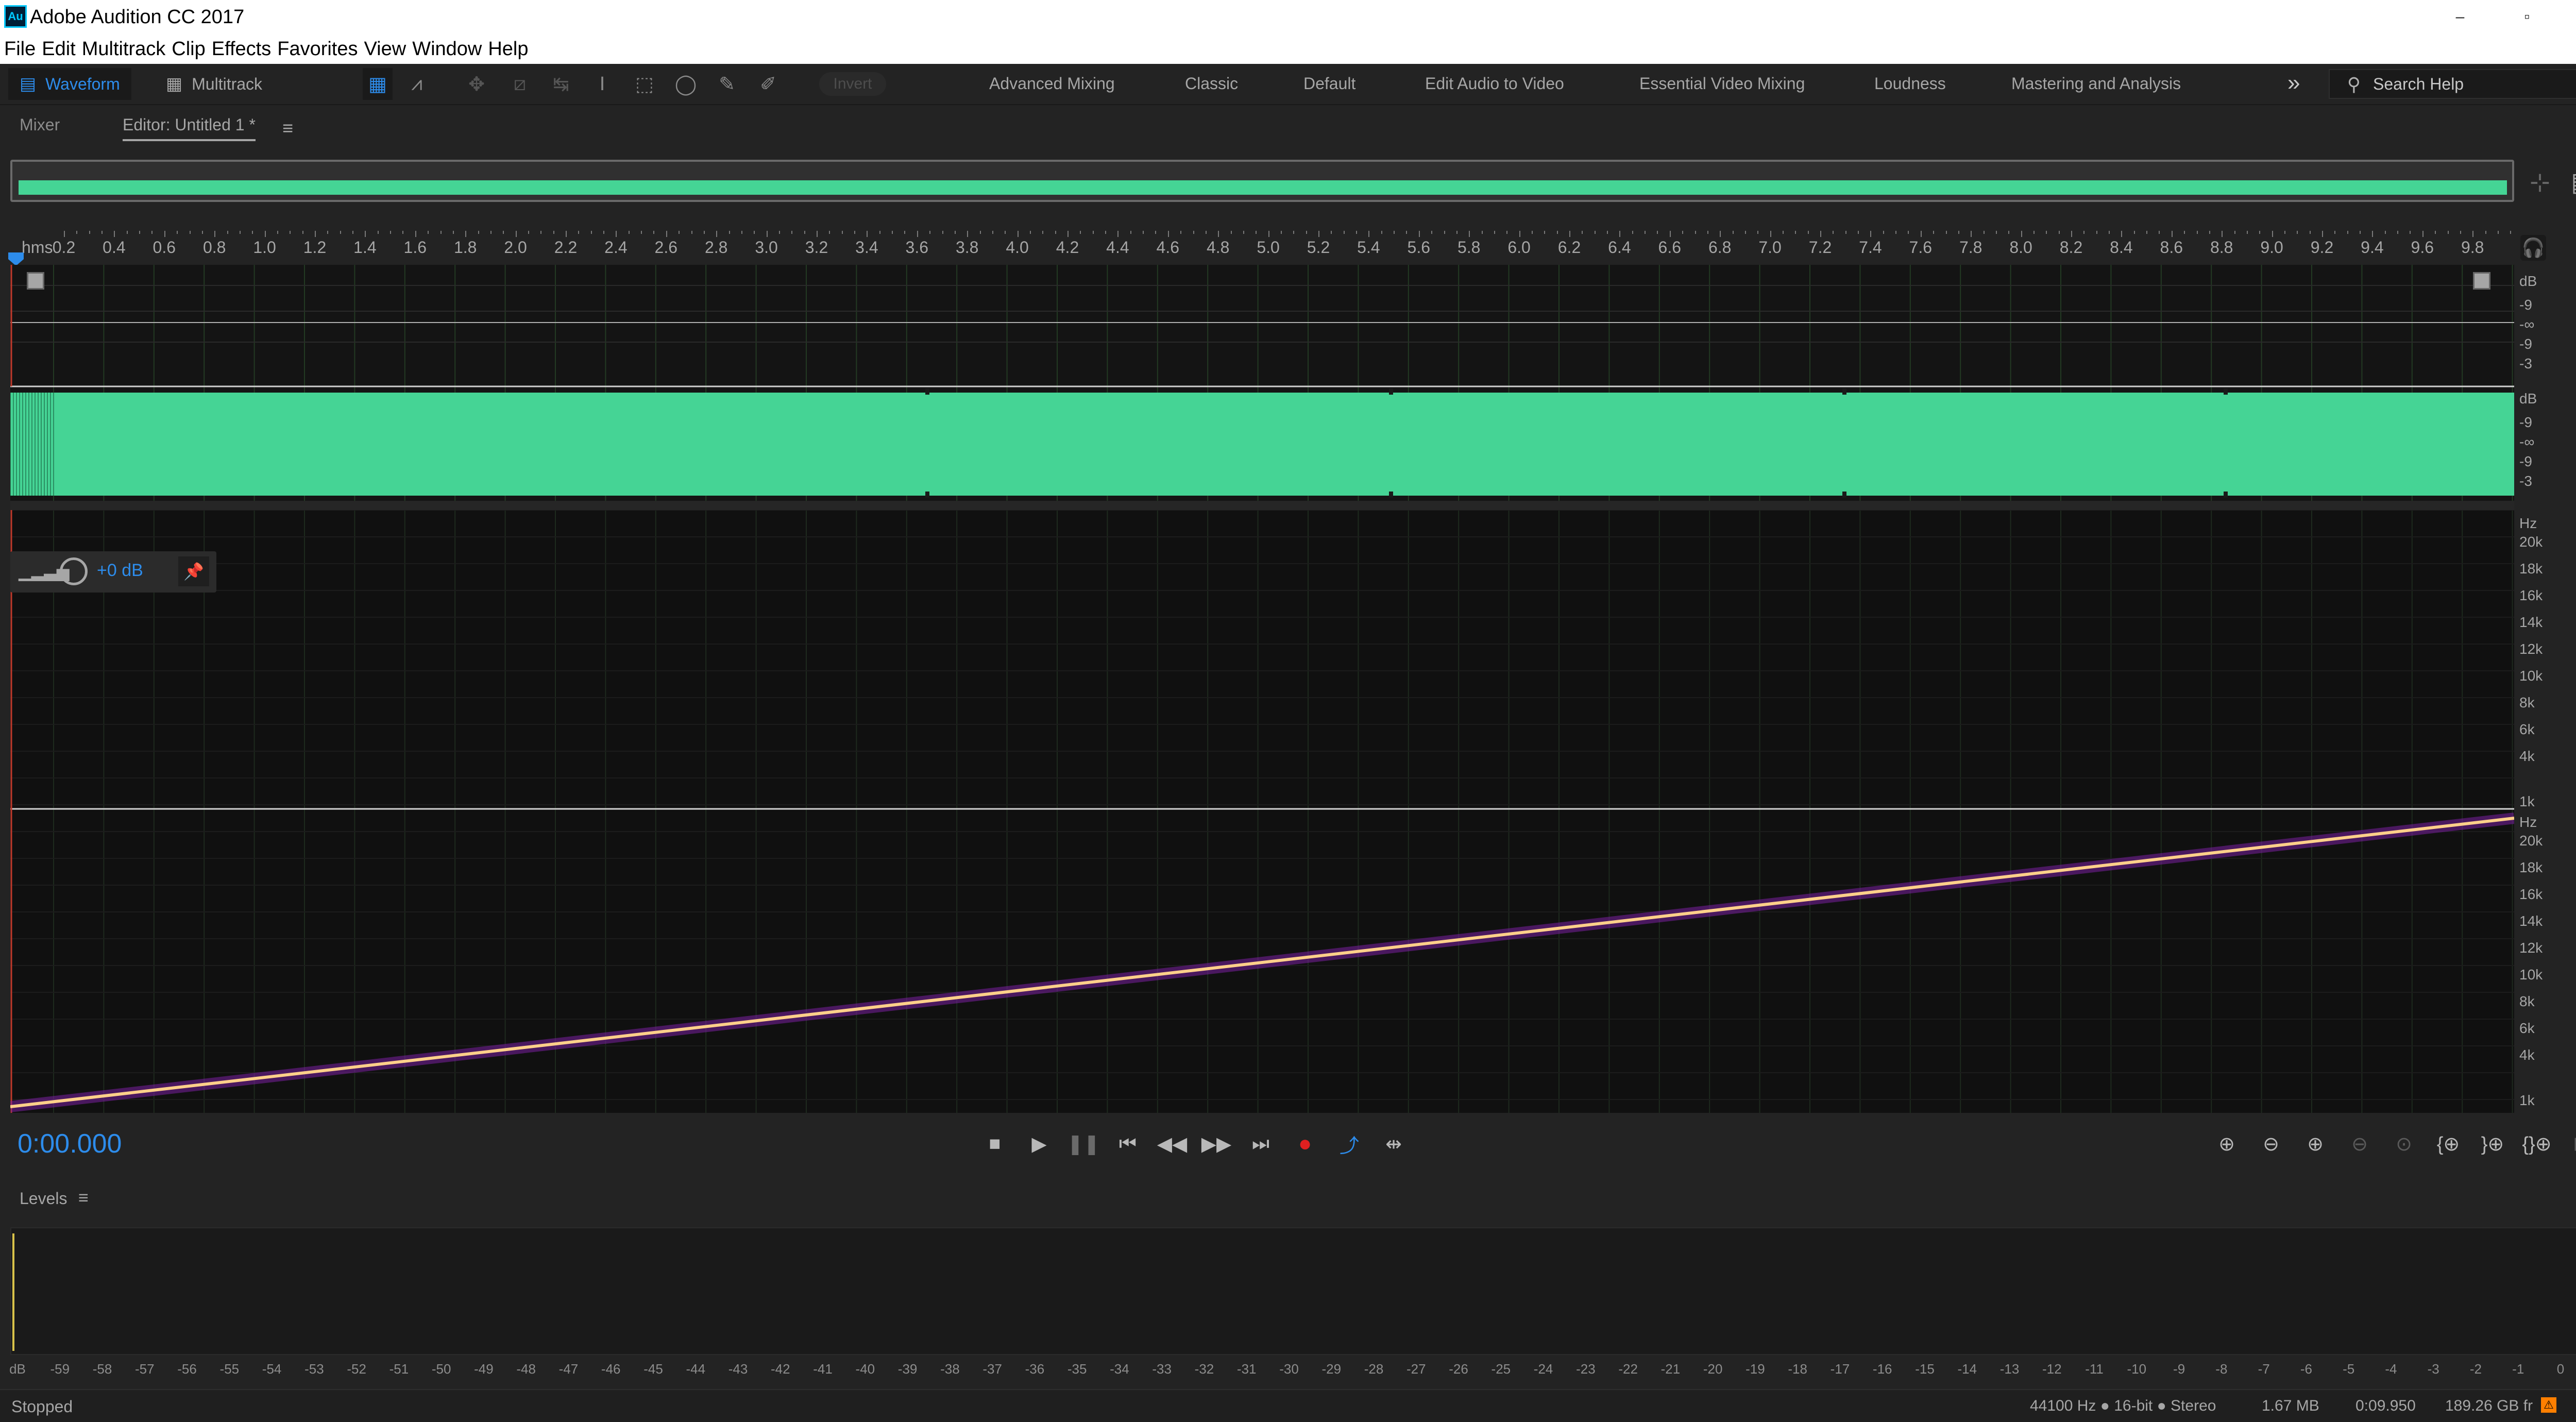 The width and height of the screenshot is (2576, 1422). Describe the element at coordinates (2481, 281) in the screenshot. I see `fade-out-handle-icon` at that location.